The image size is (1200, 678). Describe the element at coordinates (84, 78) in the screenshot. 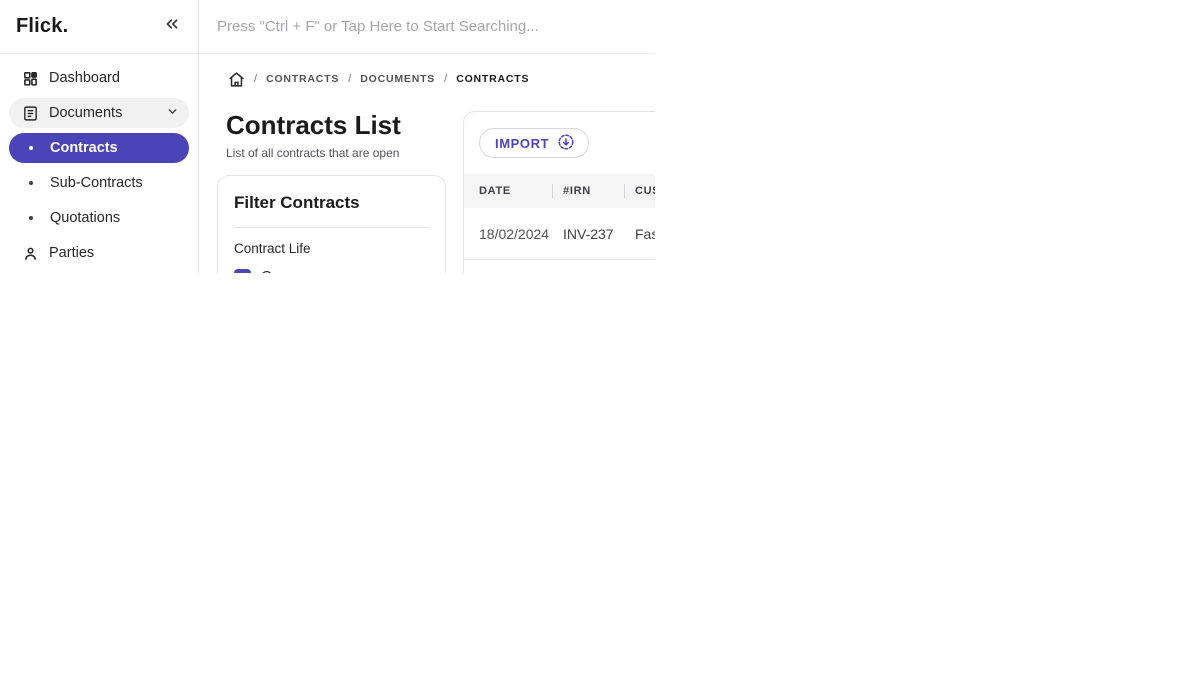

I see `sidebar-item-label: Dashboard` at that location.